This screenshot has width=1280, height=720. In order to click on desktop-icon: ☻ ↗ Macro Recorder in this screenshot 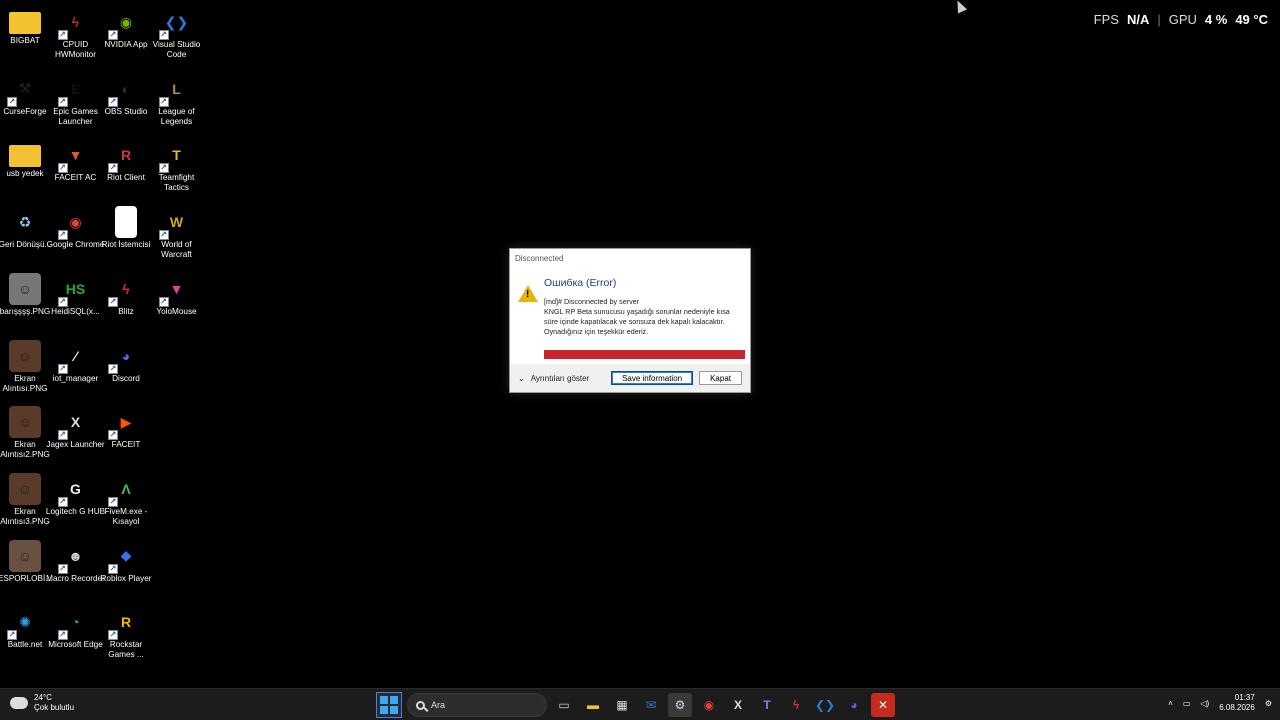, I will do `click(75, 562)`.